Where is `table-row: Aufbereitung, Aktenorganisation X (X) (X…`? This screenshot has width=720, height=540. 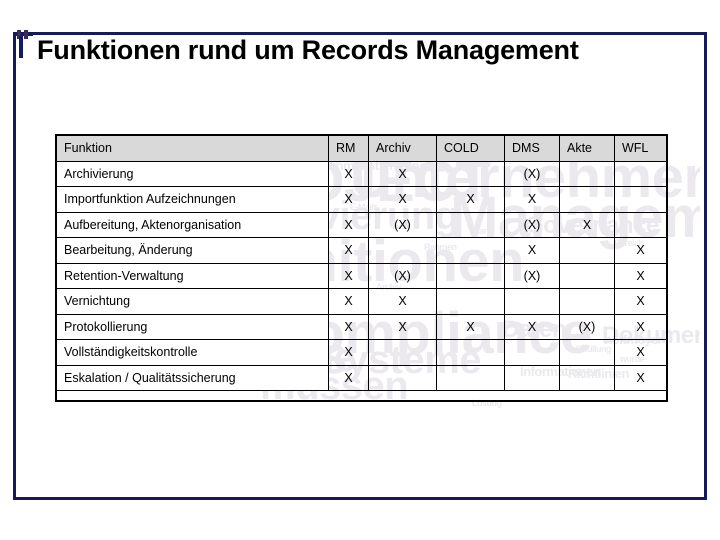
table-row: Aufbereitung, Aktenorganisation X (X) (X… is located at coordinates (361, 224).